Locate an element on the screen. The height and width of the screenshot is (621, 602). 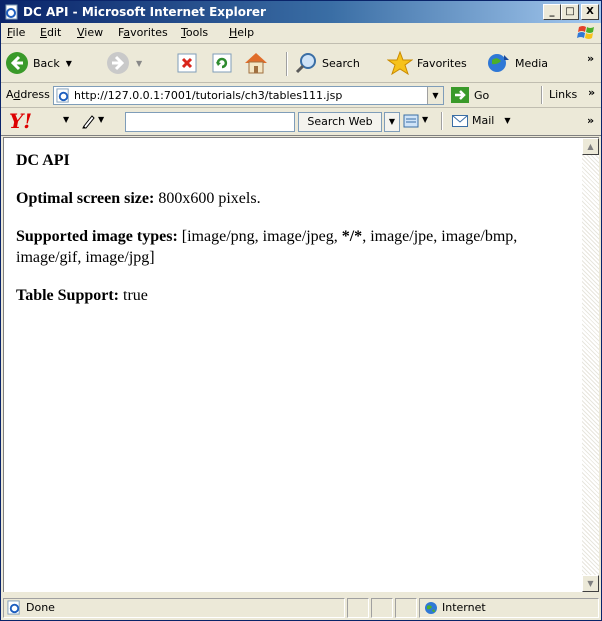
menu-help-label: elp is located at coordinates (246, 32).